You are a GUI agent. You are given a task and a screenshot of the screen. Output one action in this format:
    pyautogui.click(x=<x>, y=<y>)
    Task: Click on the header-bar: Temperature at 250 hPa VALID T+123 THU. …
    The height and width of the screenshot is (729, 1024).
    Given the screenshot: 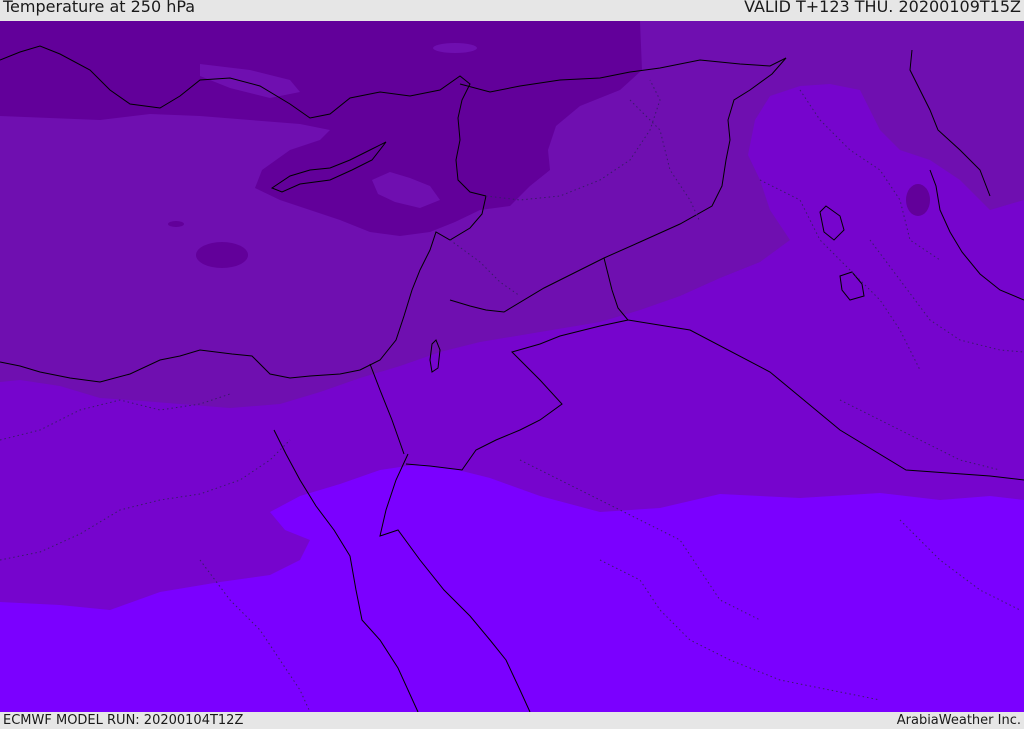 What is the action you would take?
    pyautogui.click(x=512, y=10)
    